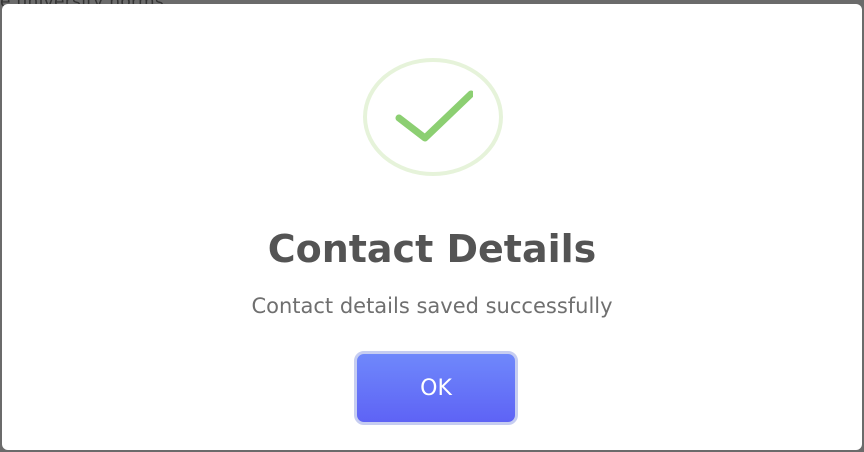 The width and height of the screenshot is (864, 452). I want to click on ok-button: OK, so click(436, 388).